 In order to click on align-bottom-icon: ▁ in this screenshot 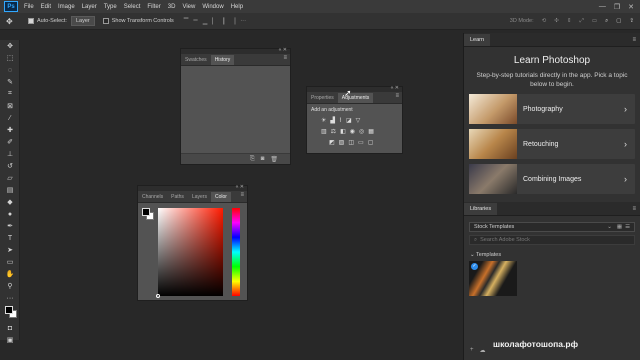, I will do `click(205, 21)`.